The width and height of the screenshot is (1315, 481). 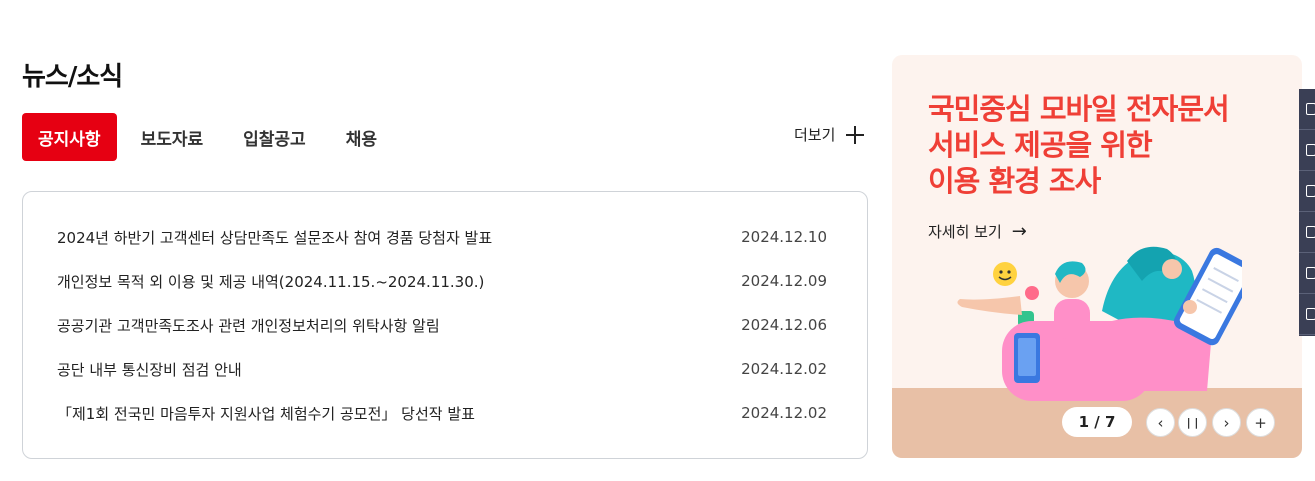 I want to click on slide-counter: 1 / 7, so click(x=1097, y=422).